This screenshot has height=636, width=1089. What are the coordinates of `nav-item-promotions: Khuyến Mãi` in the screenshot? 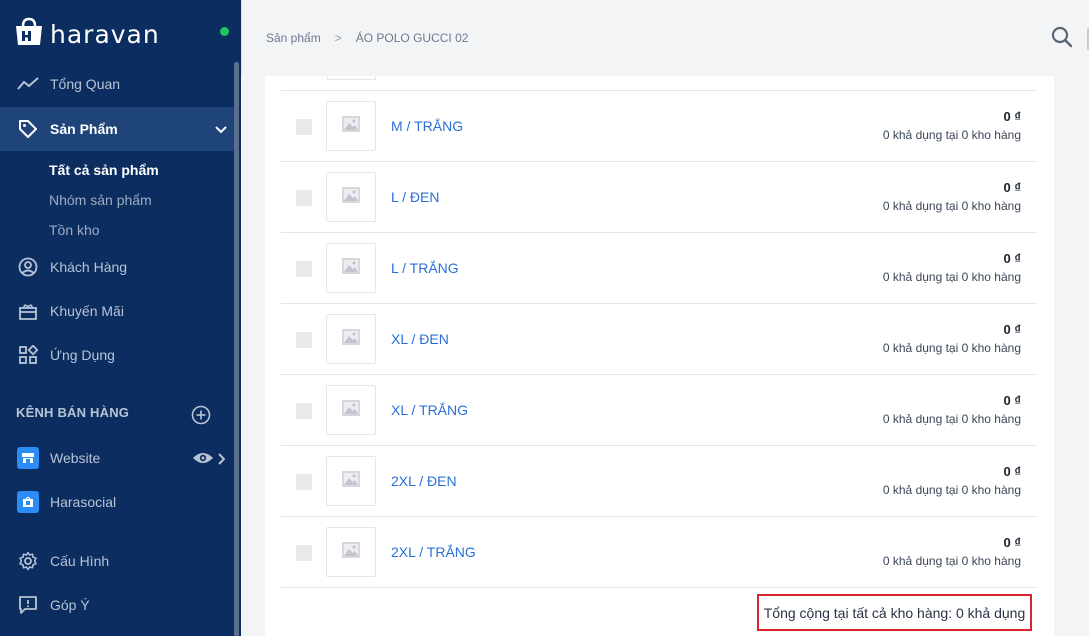 It's located at (117, 311).